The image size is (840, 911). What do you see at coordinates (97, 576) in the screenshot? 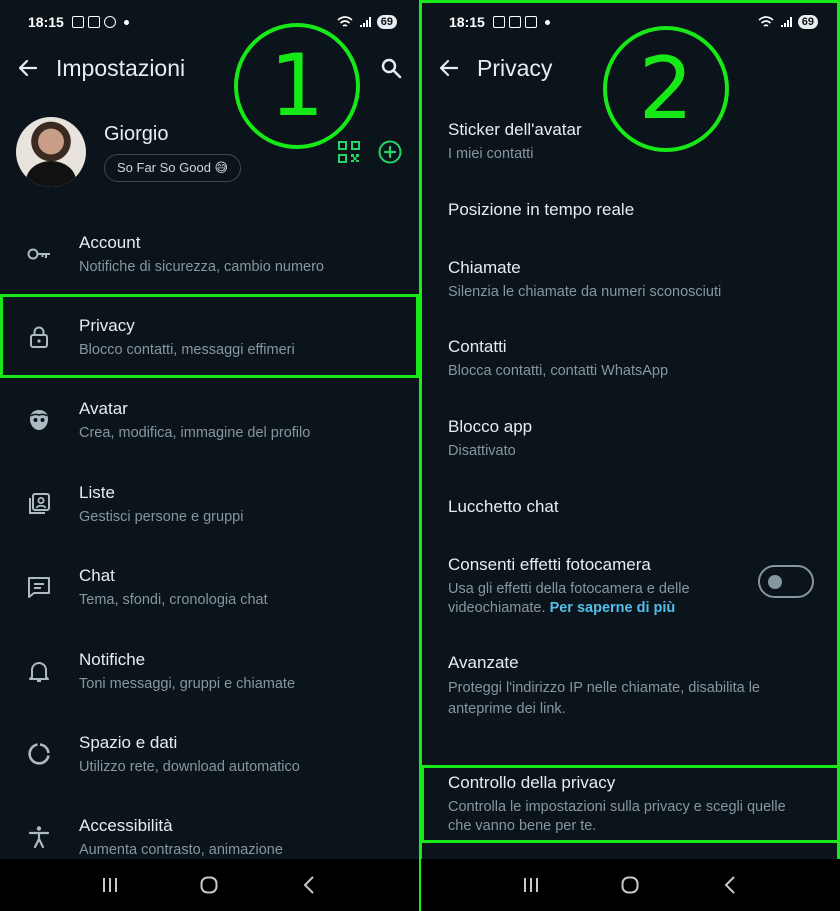
I see `settings-item-title: Chat` at bounding box center [97, 576].